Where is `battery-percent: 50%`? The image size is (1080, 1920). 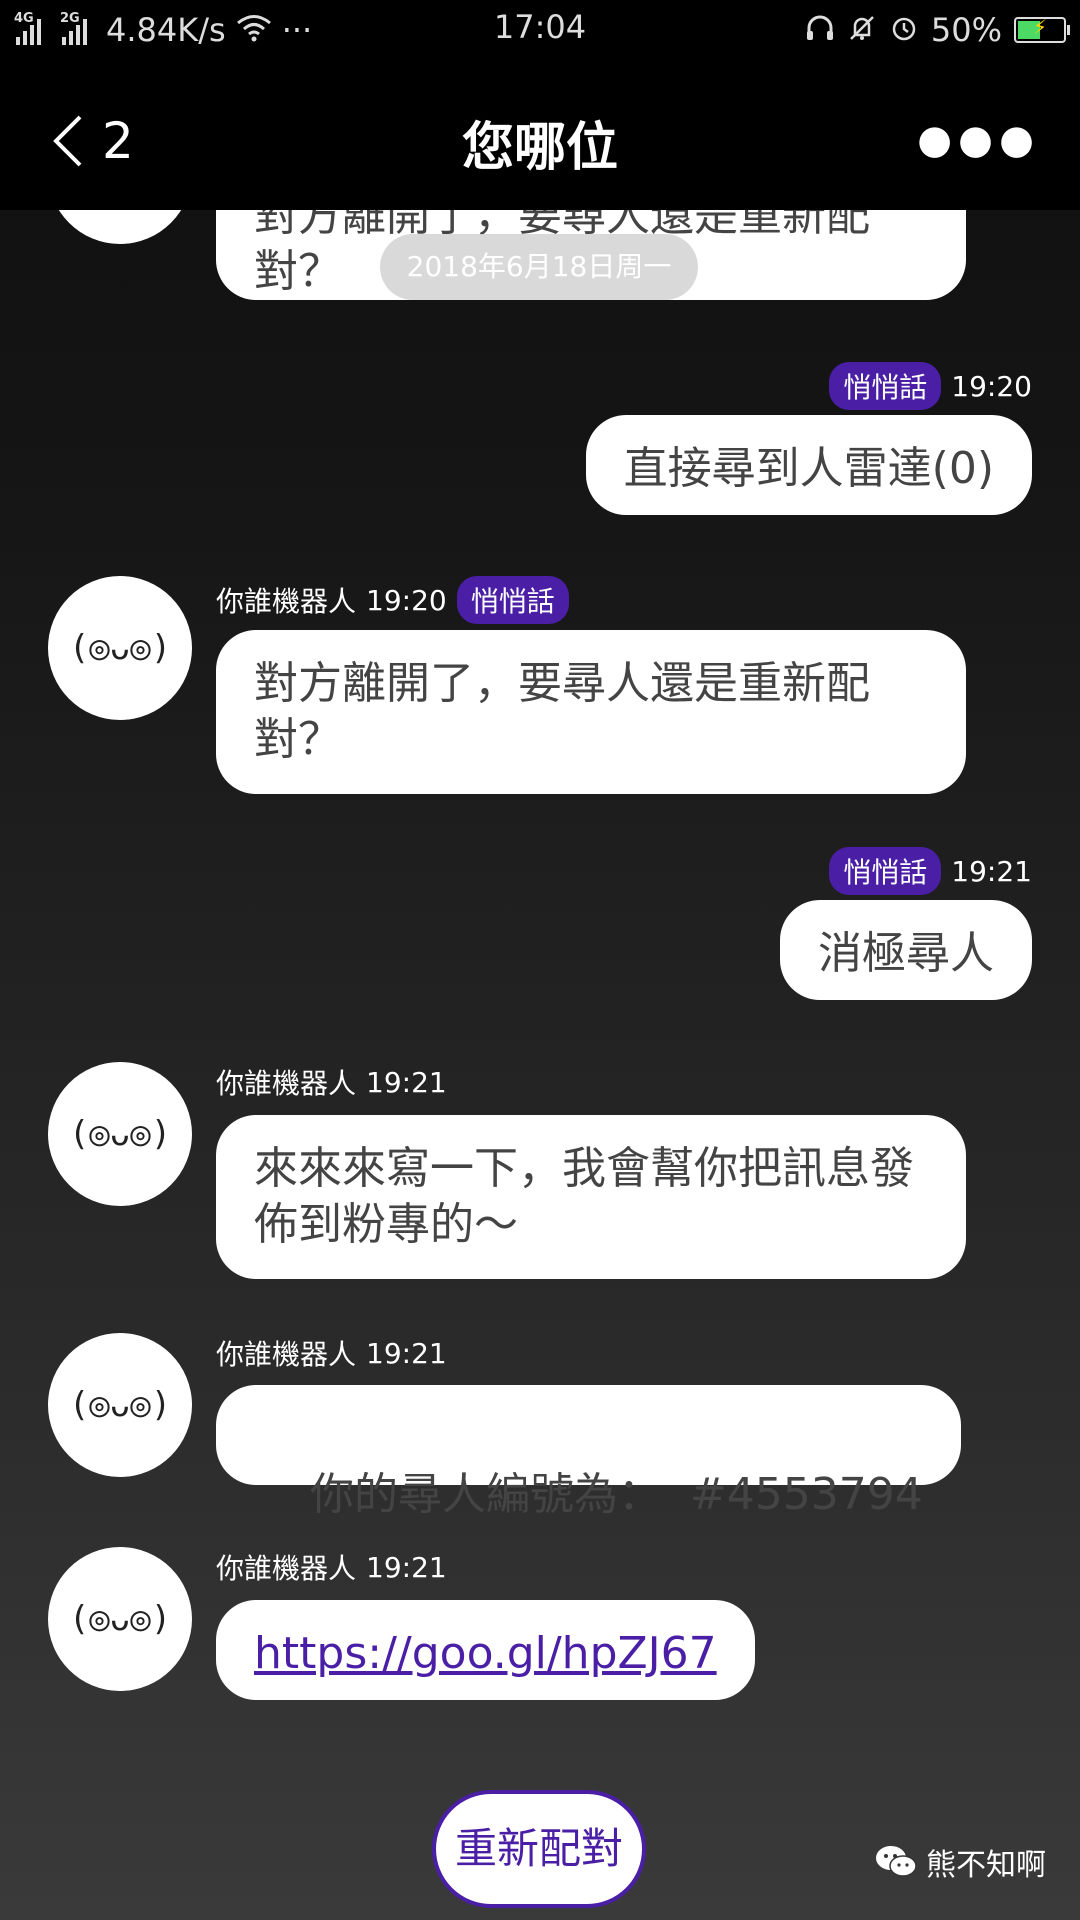
battery-percent: 50% is located at coordinates (966, 30).